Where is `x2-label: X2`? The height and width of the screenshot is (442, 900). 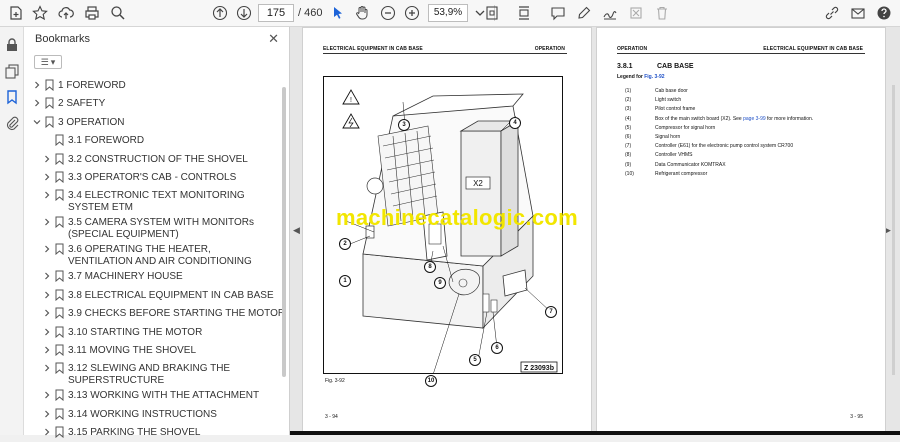
x2-label: X2 is located at coordinates (478, 183).